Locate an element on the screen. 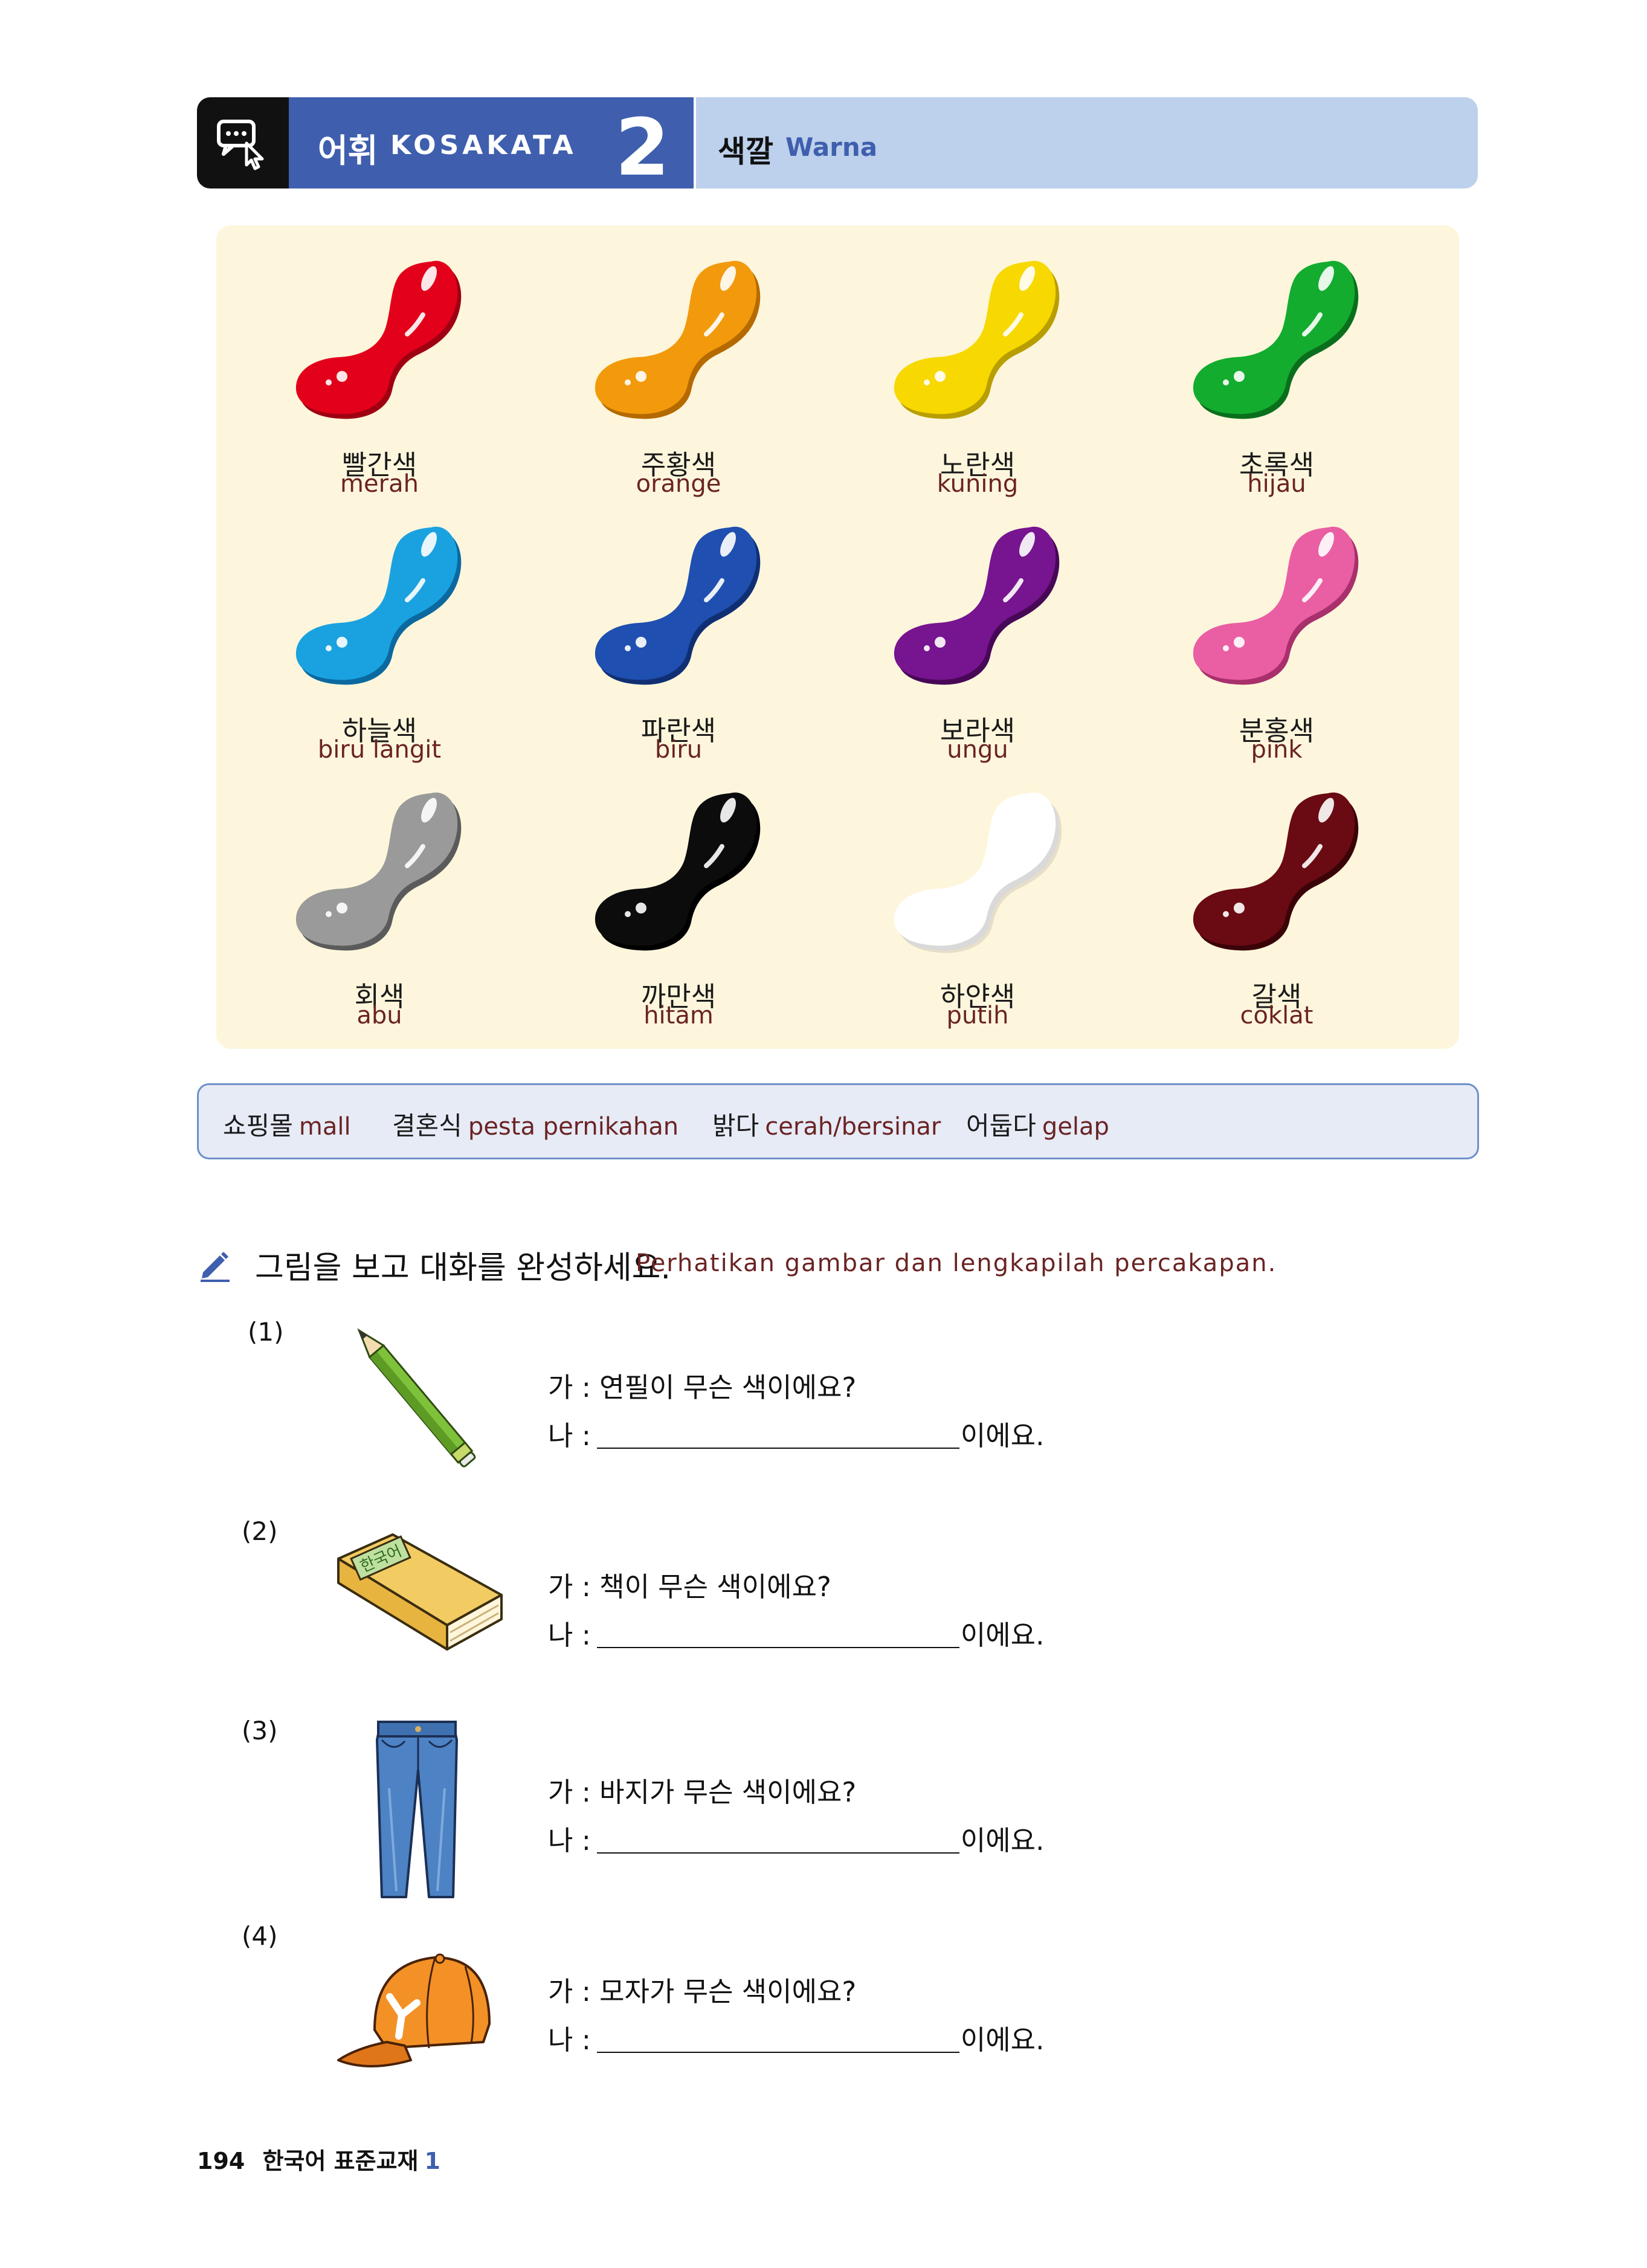  exercise-number: (3) is located at coordinates (260, 1731).